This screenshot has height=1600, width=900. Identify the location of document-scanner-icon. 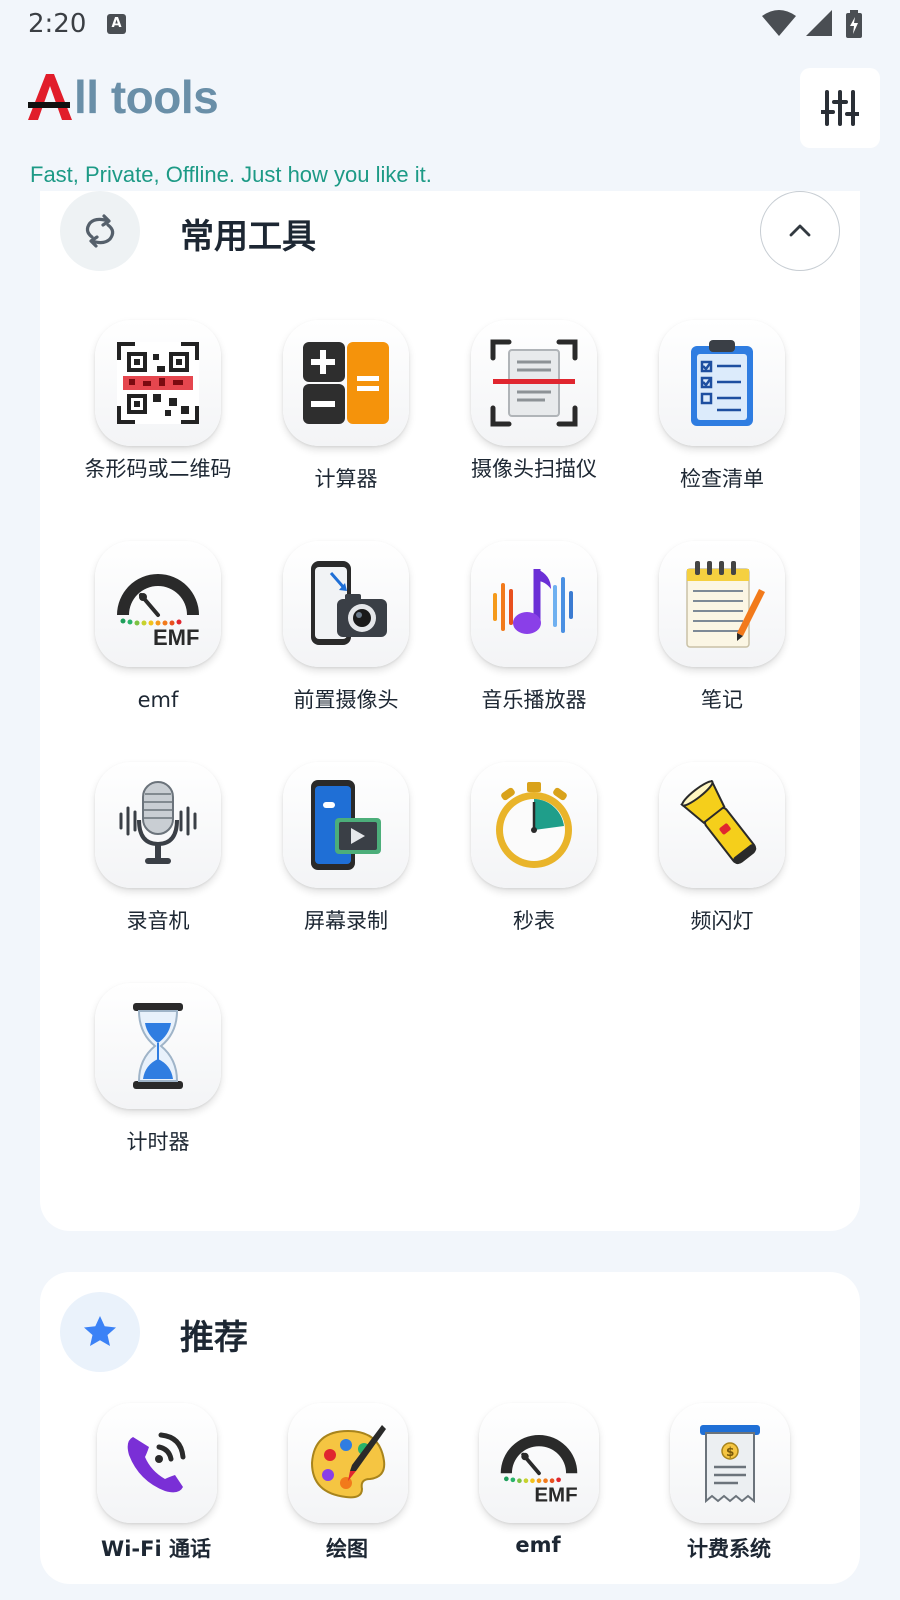
(534, 383).